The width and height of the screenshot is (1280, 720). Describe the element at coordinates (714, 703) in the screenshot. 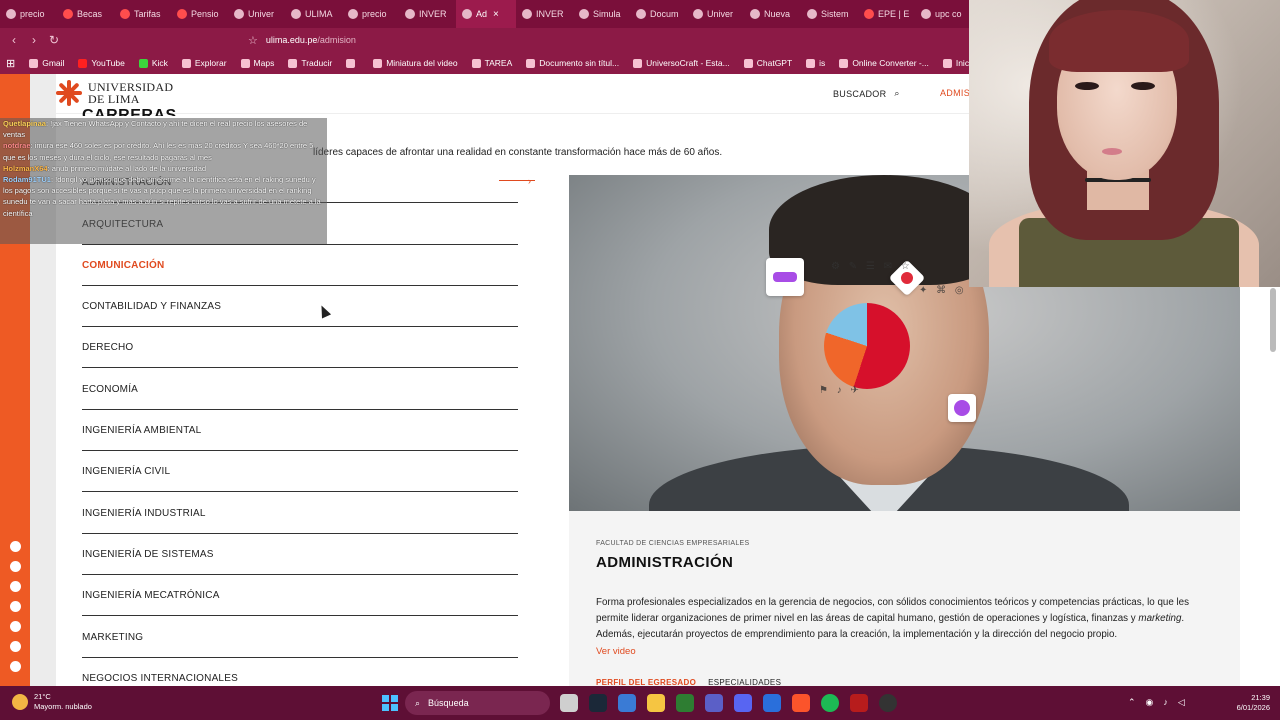

I see `teams-icon` at that location.